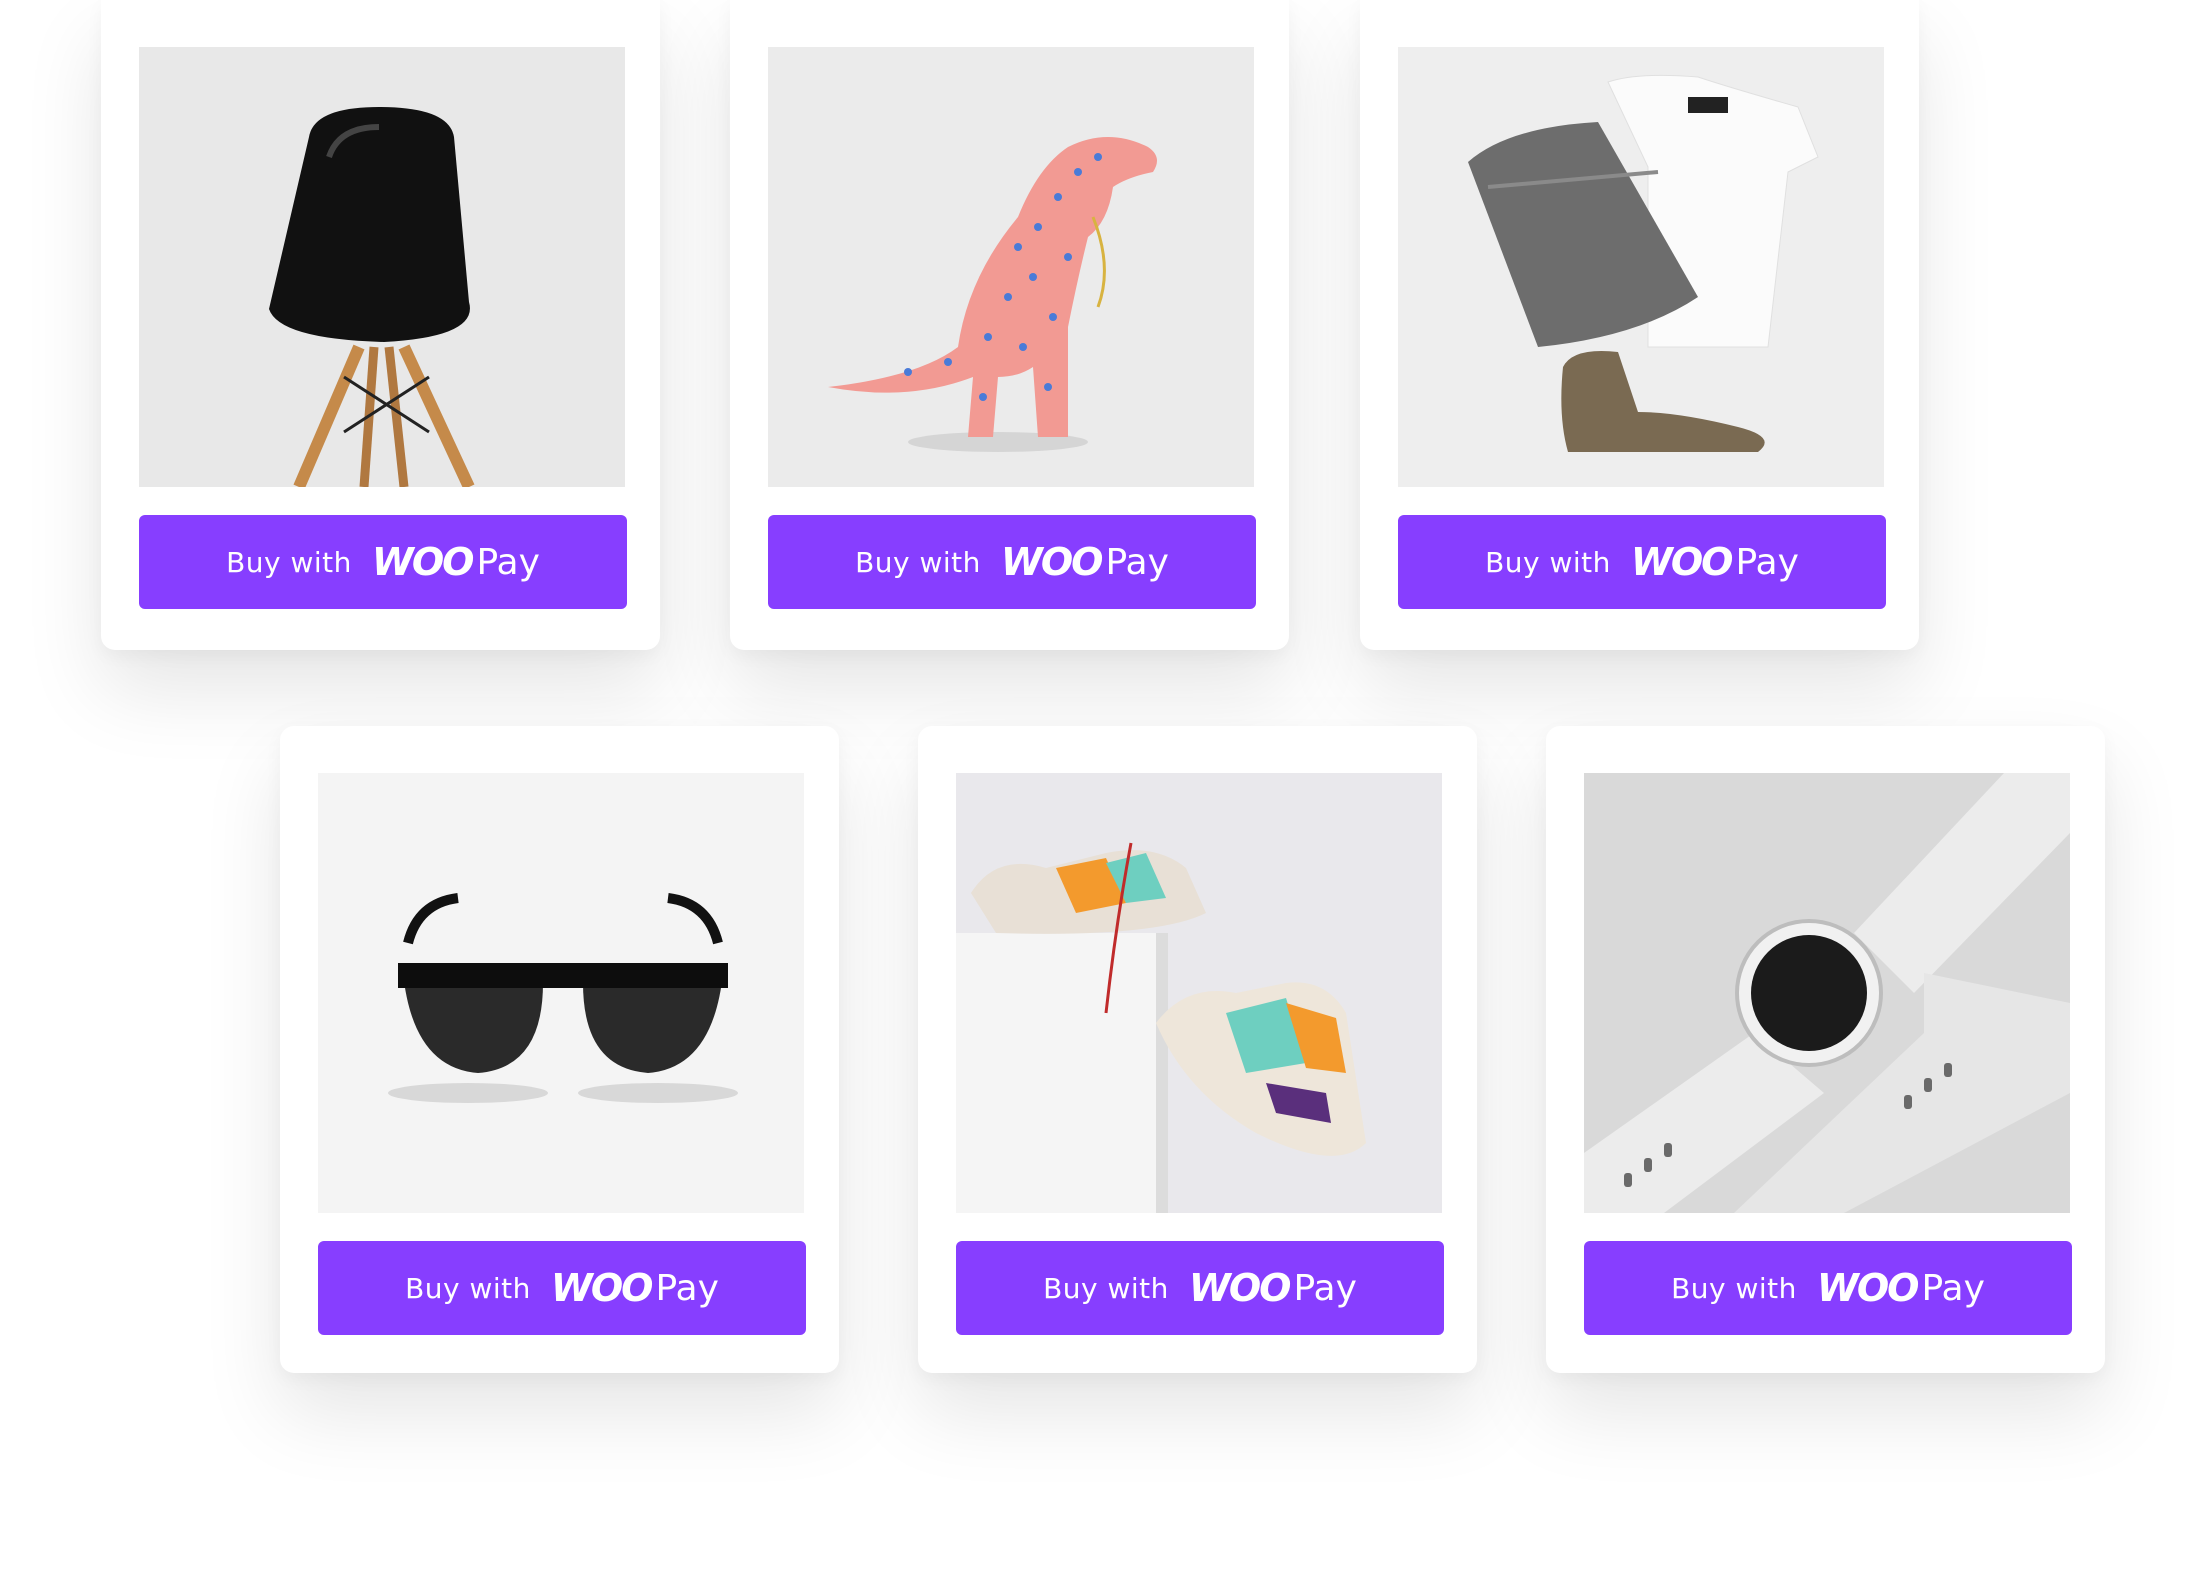 The width and height of the screenshot is (2201, 1573). I want to click on product-image-chair, so click(382, 267).